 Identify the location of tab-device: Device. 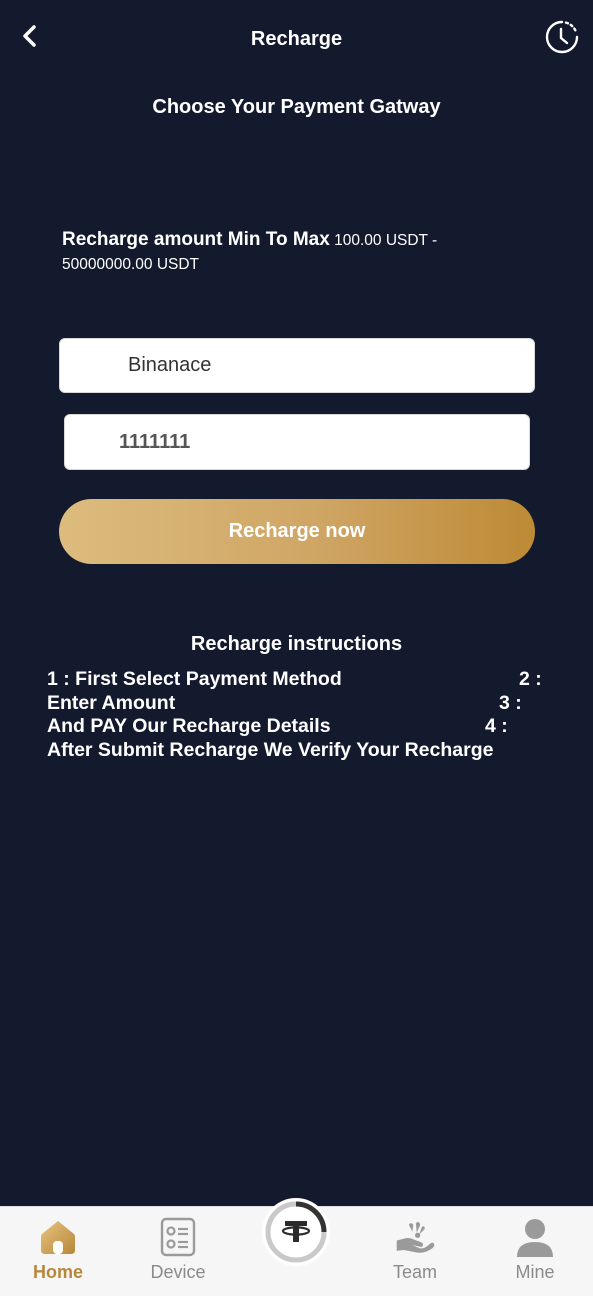
(178, 1251).